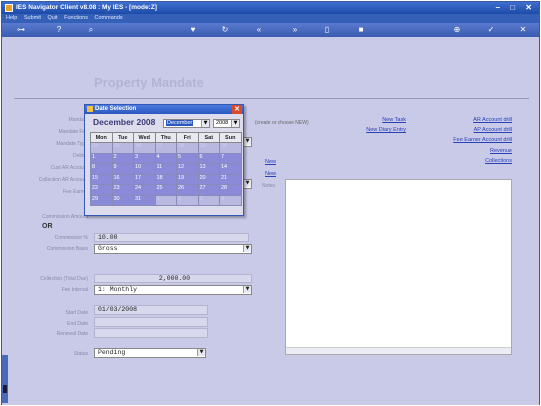 The width and height of the screenshot is (541, 406). Describe the element at coordinates (101, 190) in the screenshot. I see `calendar-day-cell: 22` at that location.